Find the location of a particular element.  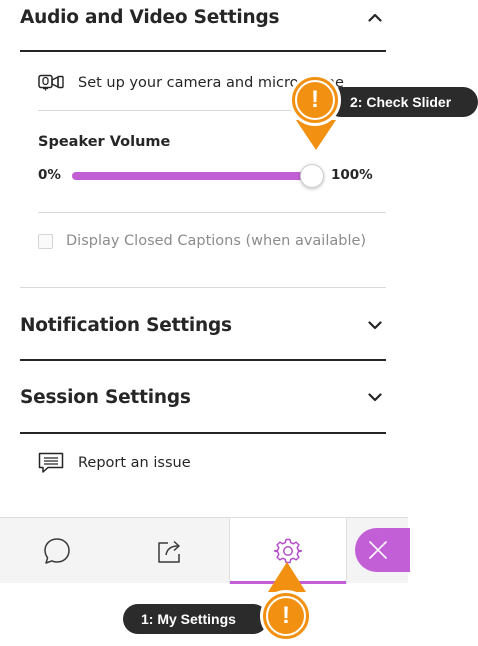

camera-microphone-icon is located at coordinates (51, 83).